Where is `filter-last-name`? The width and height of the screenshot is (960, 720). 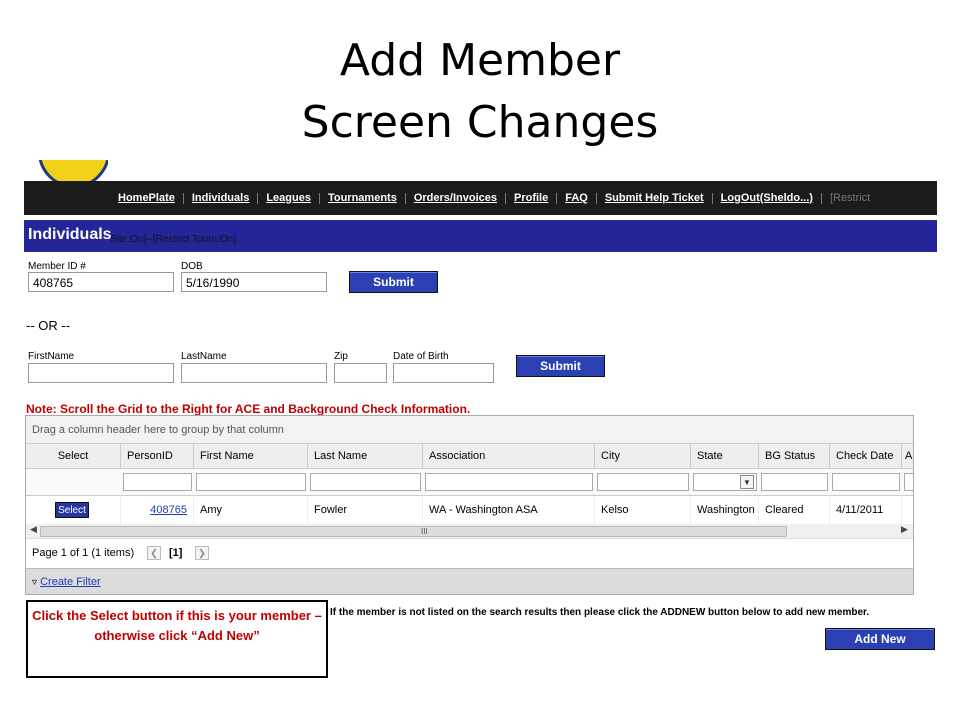
filter-last-name is located at coordinates (365, 482).